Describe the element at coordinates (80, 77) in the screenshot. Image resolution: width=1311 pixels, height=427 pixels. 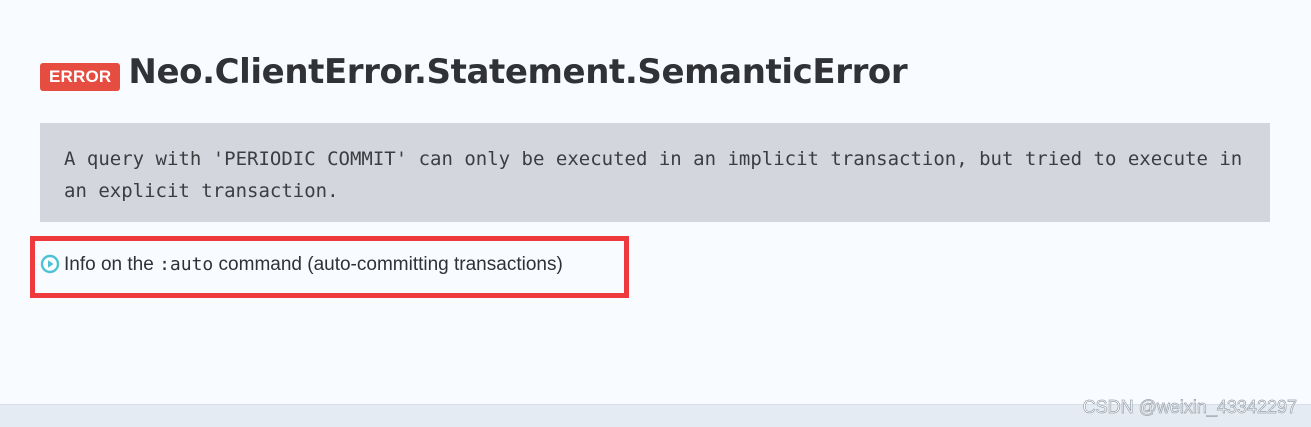
I see `error-badge: ERROR` at that location.